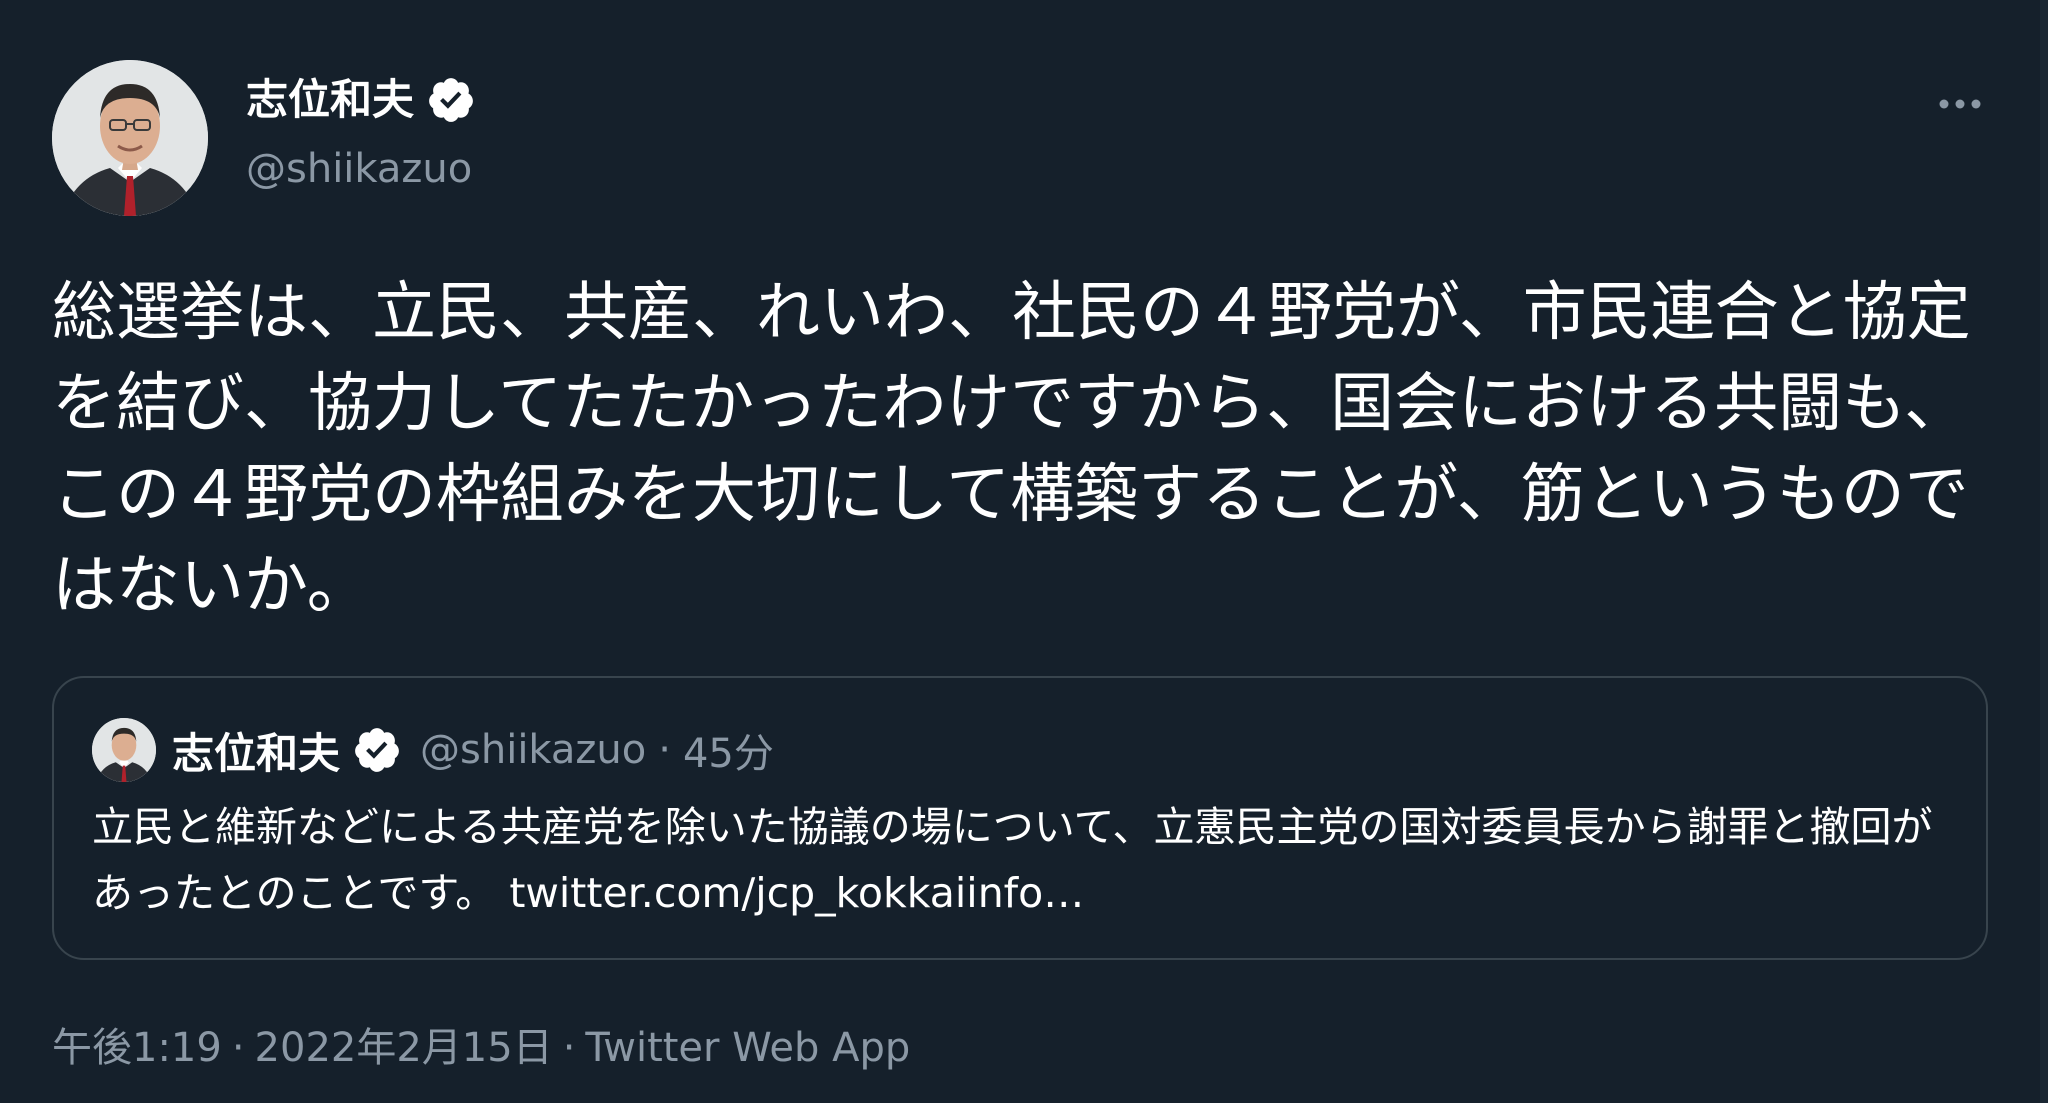 The image size is (2048, 1103). I want to click on quoted-author-name: 志位和夫, so click(256, 753).